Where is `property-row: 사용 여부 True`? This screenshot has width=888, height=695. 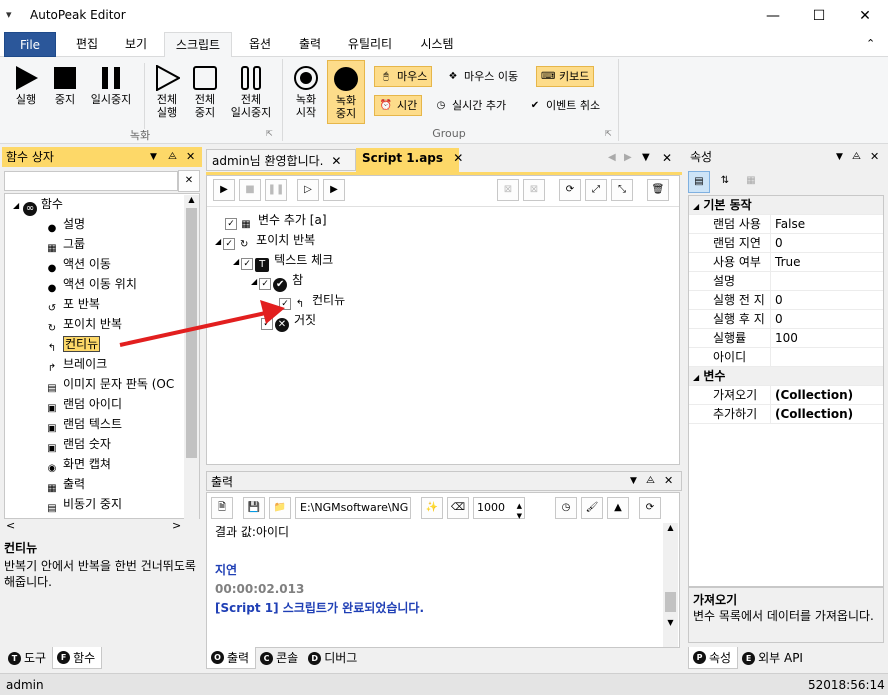 property-row: 사용 여부 True is located at coordinates (786, 262).